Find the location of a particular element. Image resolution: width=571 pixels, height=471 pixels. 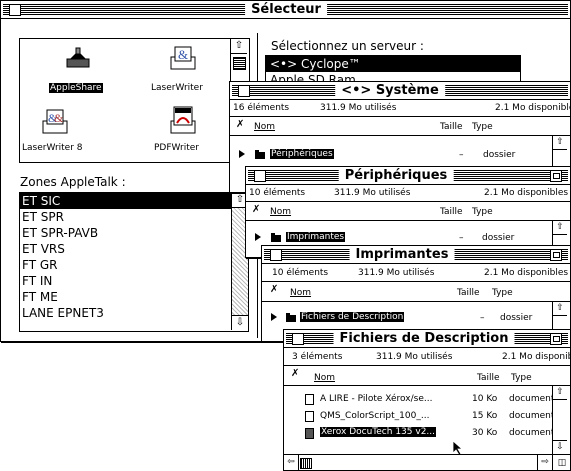

zone-item: ET VRS is located at coordinates (134, 249).